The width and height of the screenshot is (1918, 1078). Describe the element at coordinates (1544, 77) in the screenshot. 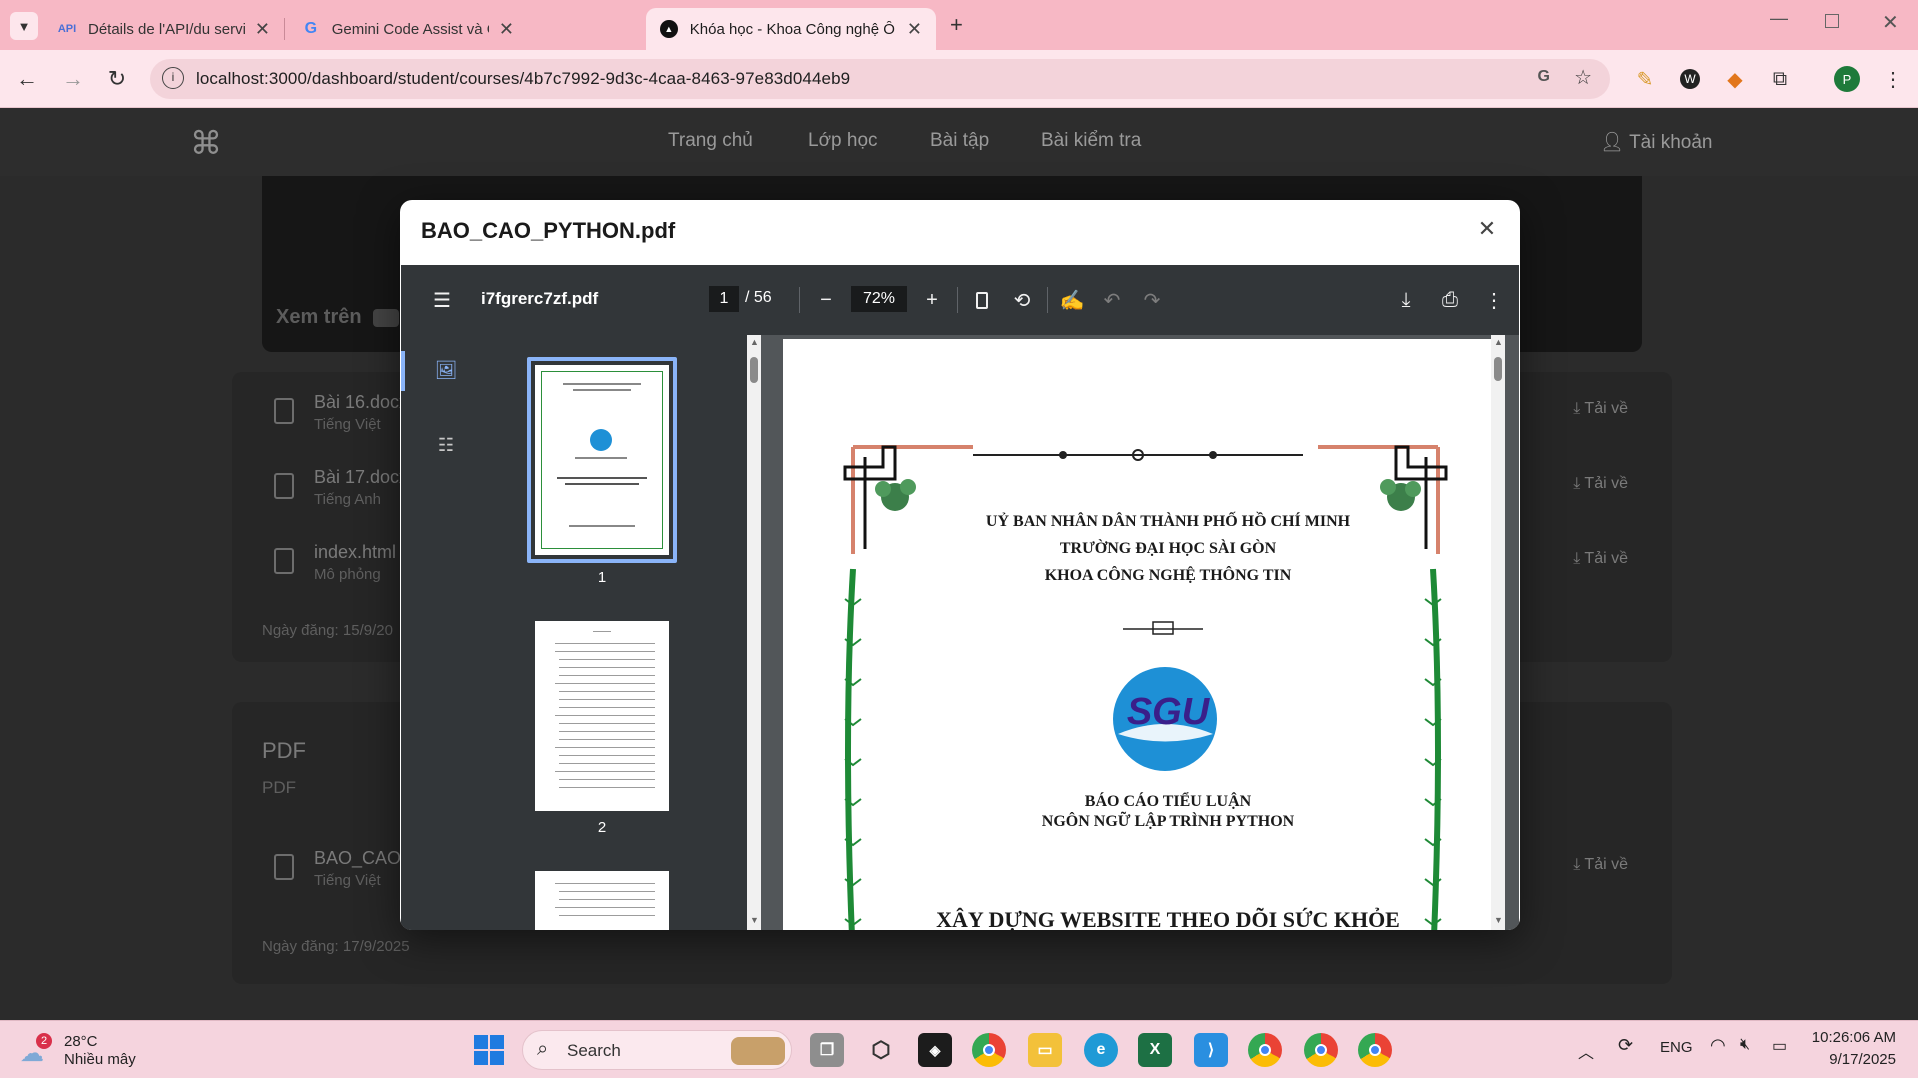

I see `translate-icon: G` at that location.